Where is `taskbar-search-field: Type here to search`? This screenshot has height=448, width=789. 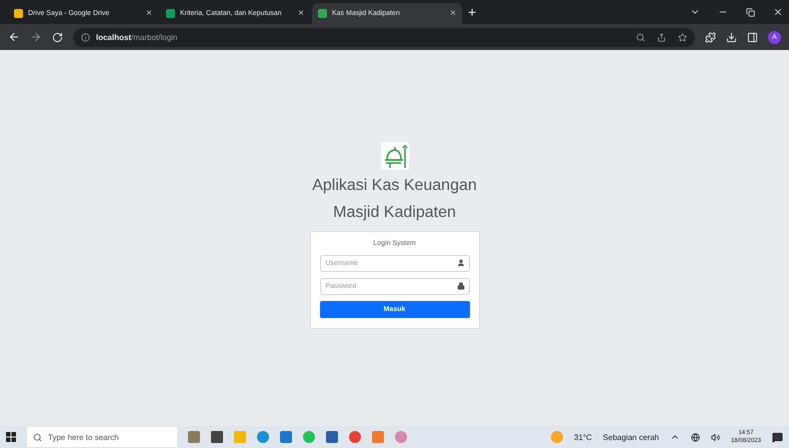
taskbar-search-field: Type here to search is located at coordinates (102, 437).